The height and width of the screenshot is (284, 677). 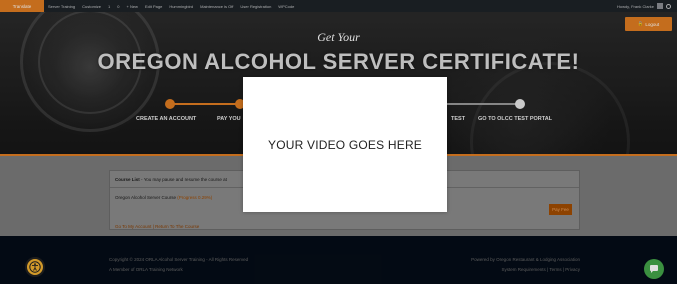 I want to click on admin-item-site: Server Training, so click(x=61, y=6).